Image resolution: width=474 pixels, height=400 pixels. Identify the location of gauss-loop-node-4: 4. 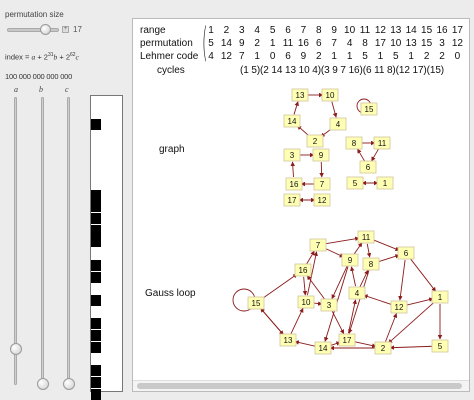
(357, 293).